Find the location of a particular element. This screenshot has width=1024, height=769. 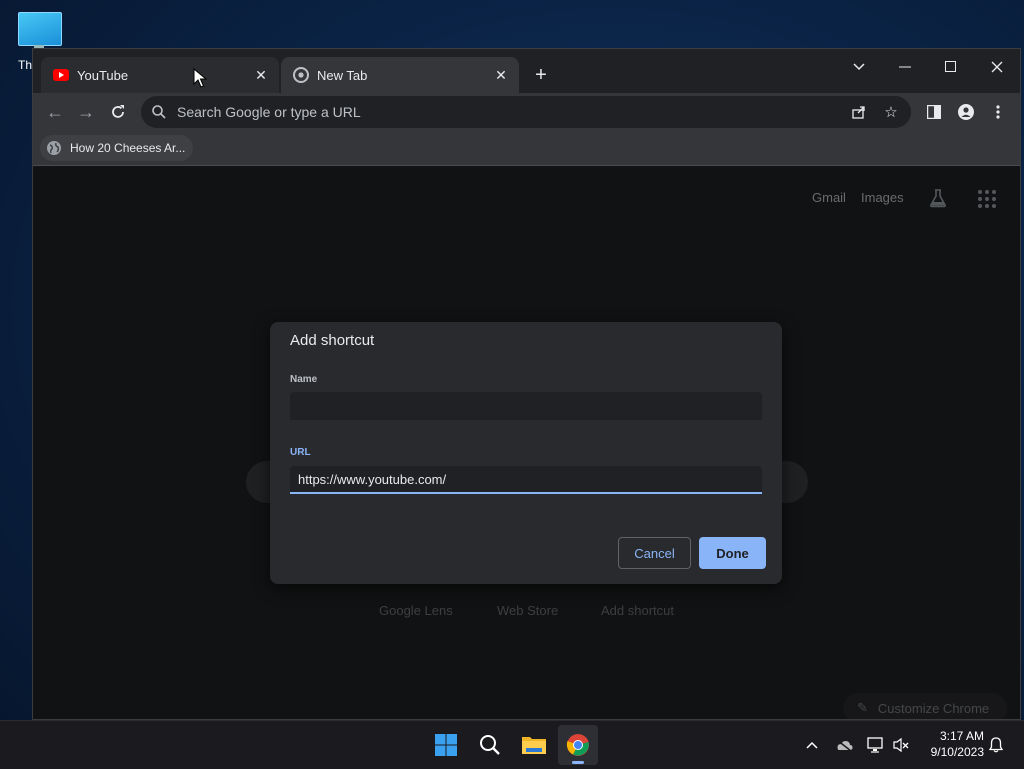

clock-date: 9/10/2023 is located at coordinates (957, 752).